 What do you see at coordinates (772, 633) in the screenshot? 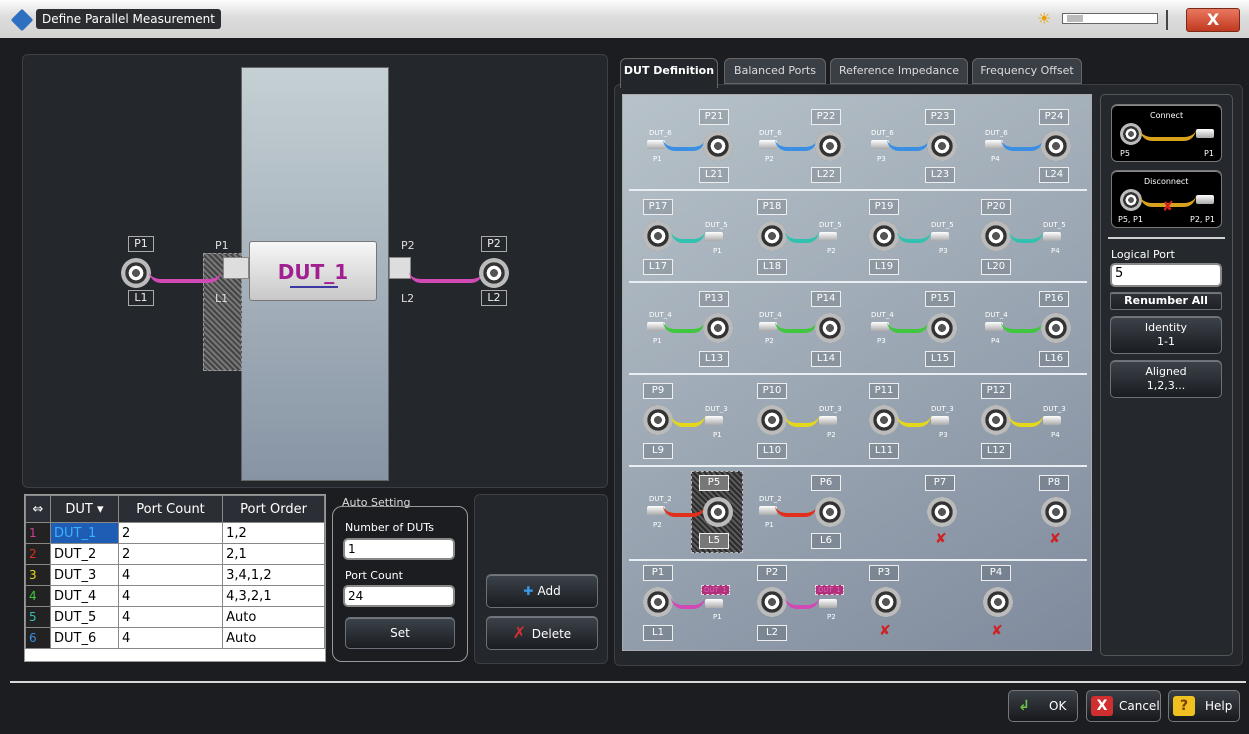
I see `logic-label: L2` at bounding box center [772, 633].